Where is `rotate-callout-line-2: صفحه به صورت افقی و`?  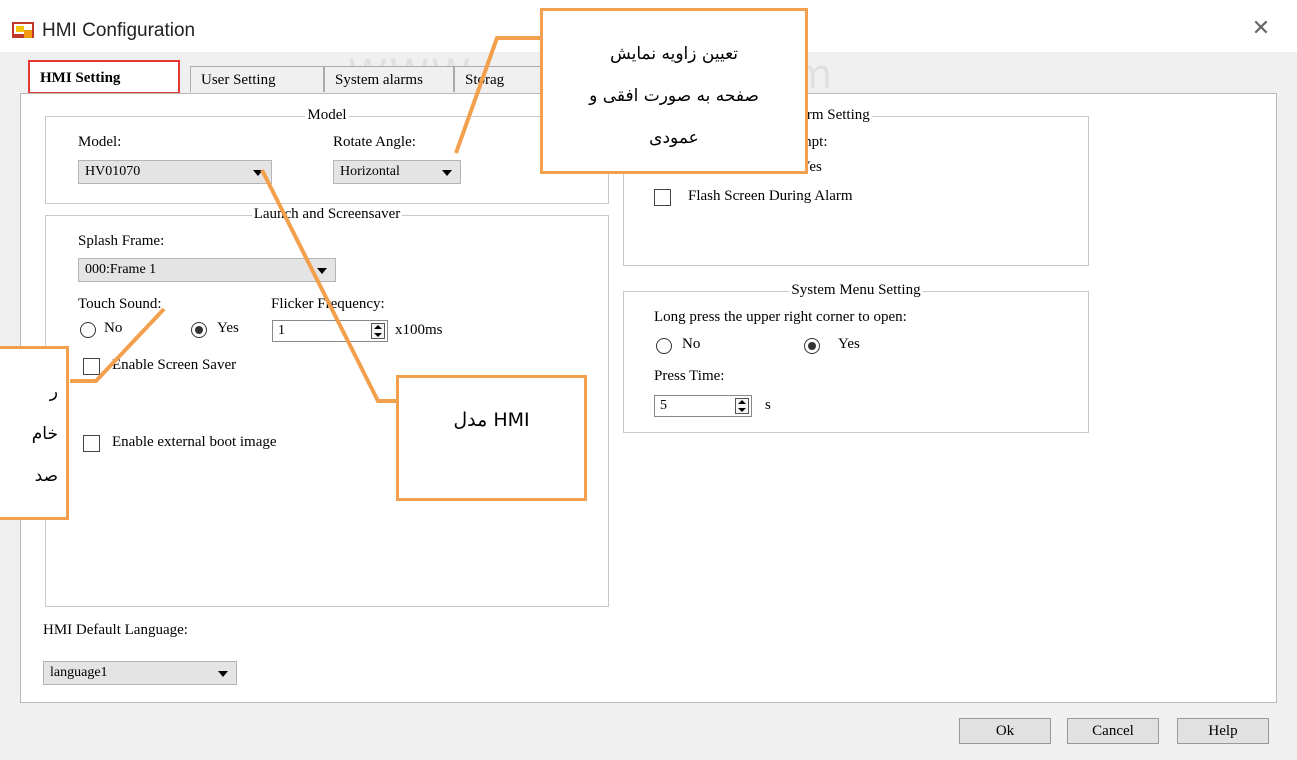
rotate-callout-line-2: صفحه به صورت افقی و is located at coordinates (674, 96).